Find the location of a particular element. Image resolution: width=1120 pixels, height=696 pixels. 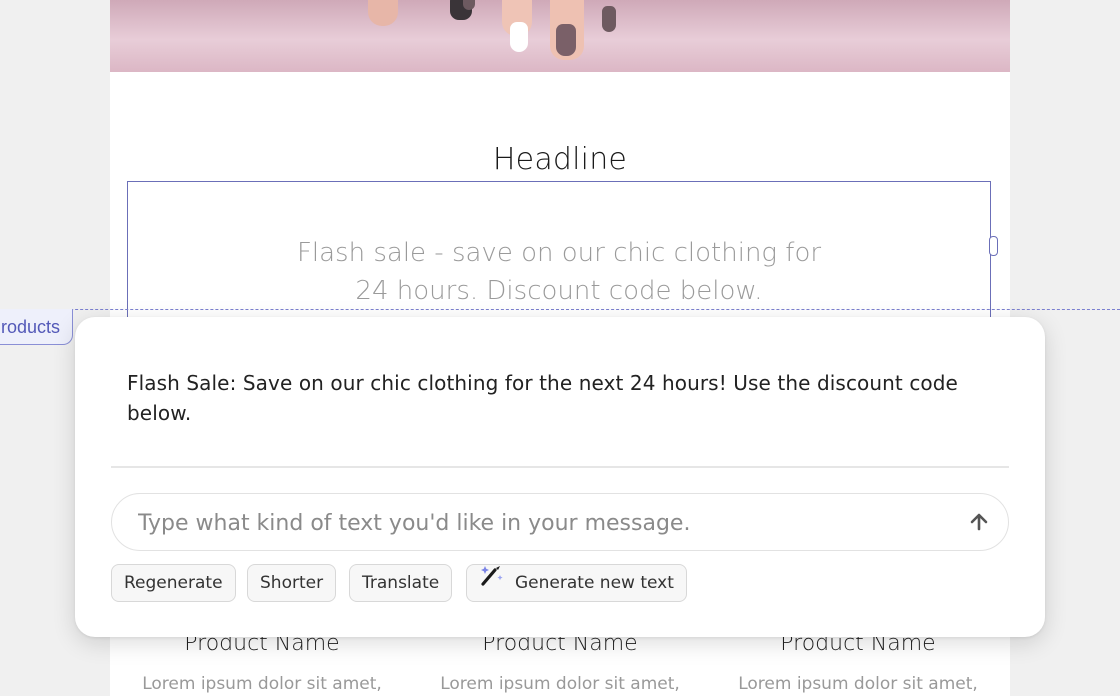

send-arrow-icon is located at coordinates (979, 522).